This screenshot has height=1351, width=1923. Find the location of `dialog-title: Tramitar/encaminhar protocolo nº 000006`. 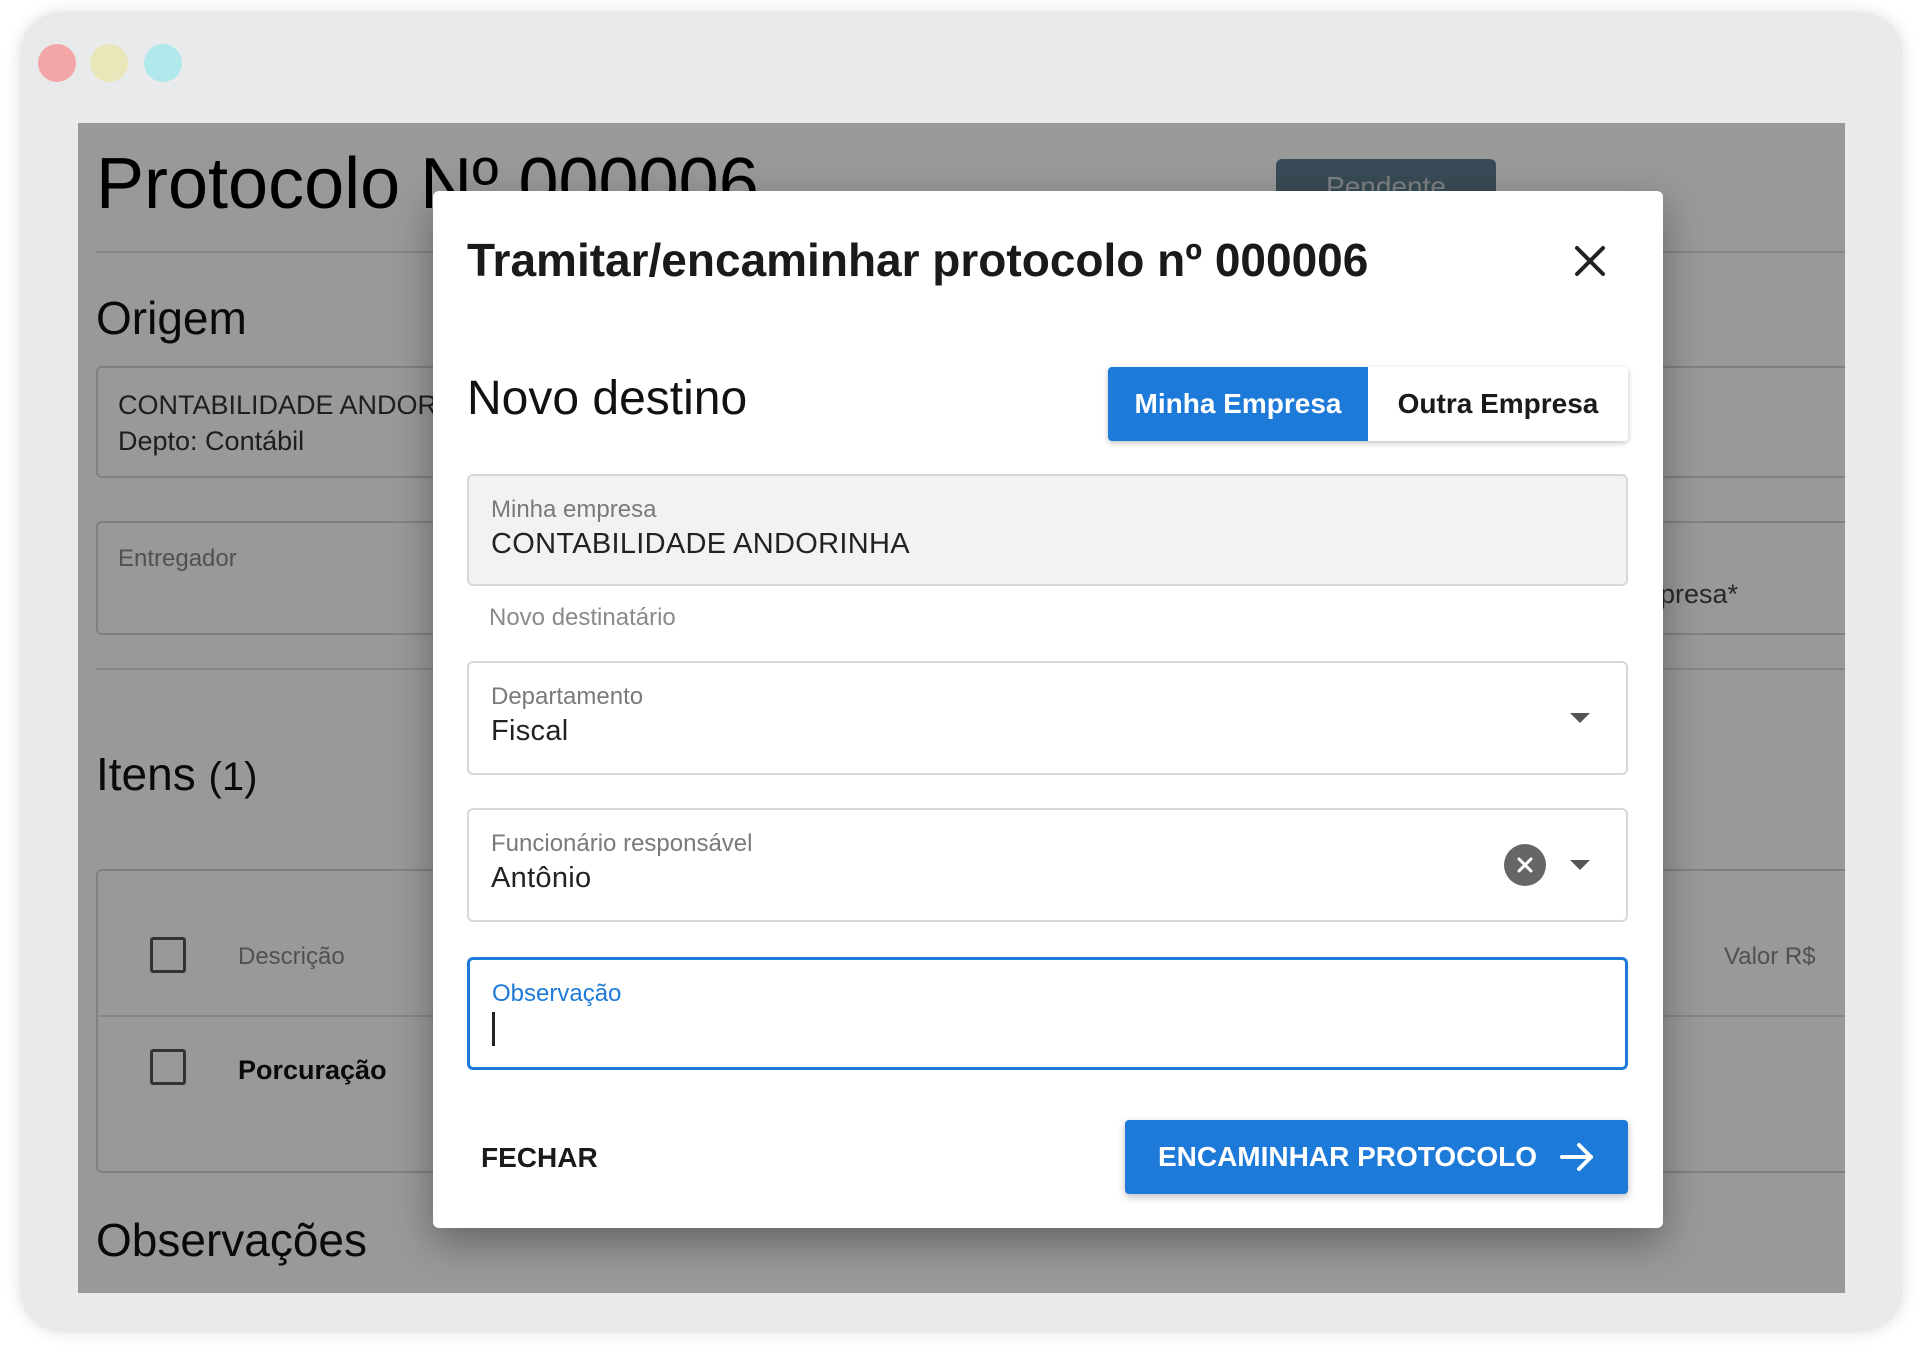

dialog-title: Tramitar/encaminhar protocolo nº 000006 is located at coordinates (918, 260).